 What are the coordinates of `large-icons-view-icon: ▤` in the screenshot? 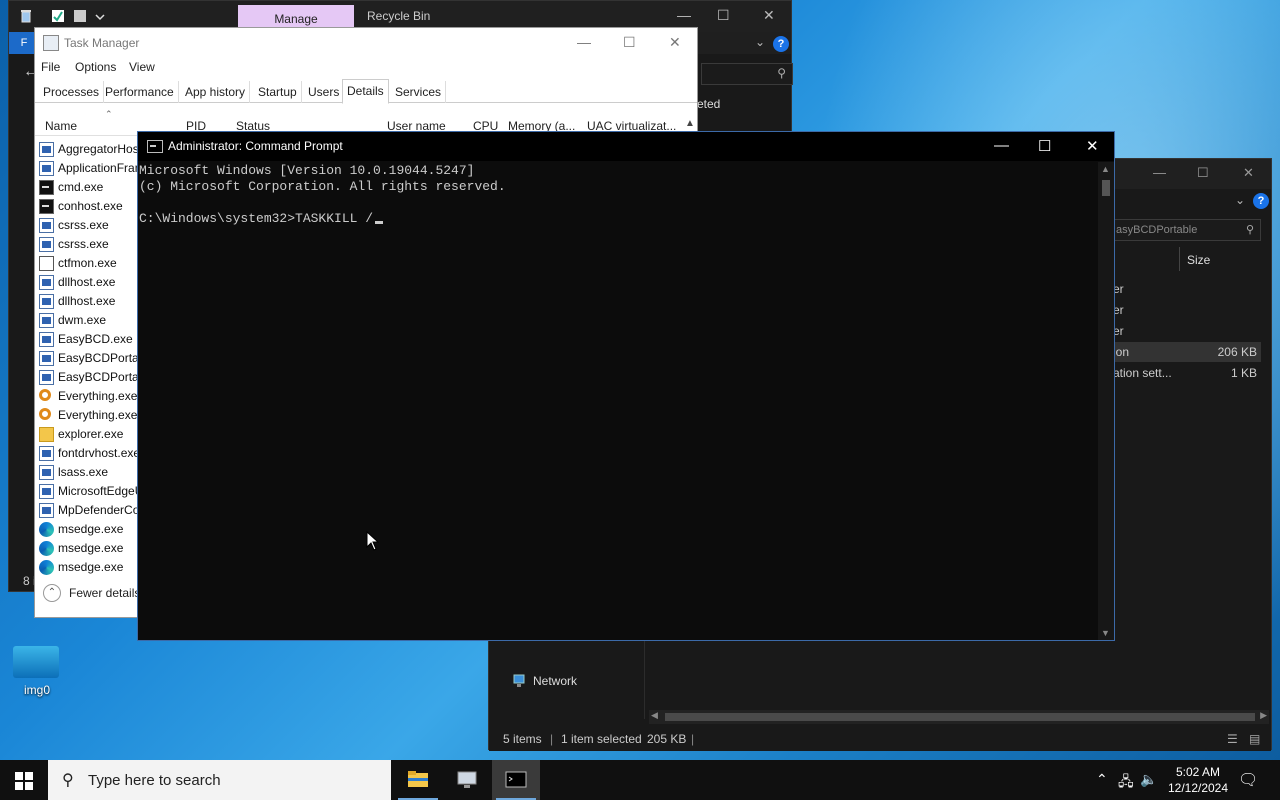 It's located at (1254, 739).